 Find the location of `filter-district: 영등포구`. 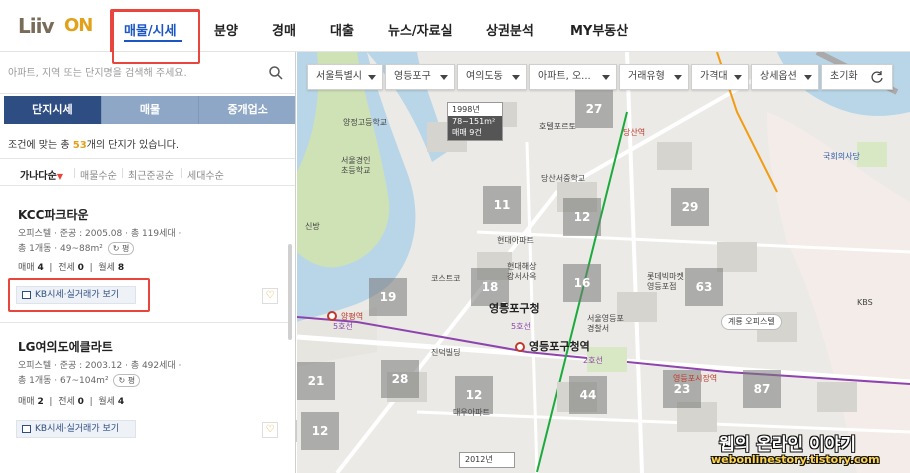

filter-district: 영등포구 is located at coordinates (420, 77).